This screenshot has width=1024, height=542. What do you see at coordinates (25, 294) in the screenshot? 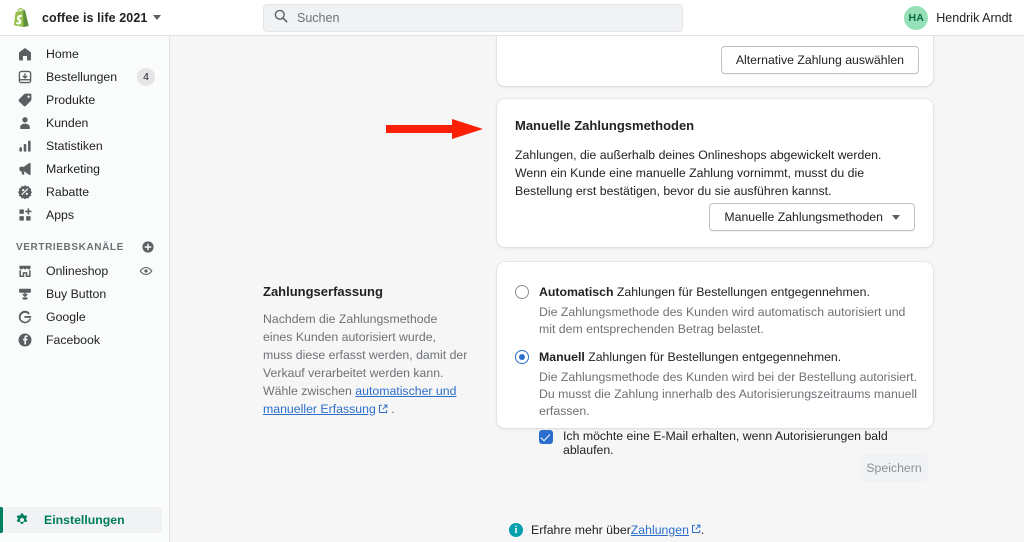
I see `buy-button-icon` at bounding box center [25, 294].